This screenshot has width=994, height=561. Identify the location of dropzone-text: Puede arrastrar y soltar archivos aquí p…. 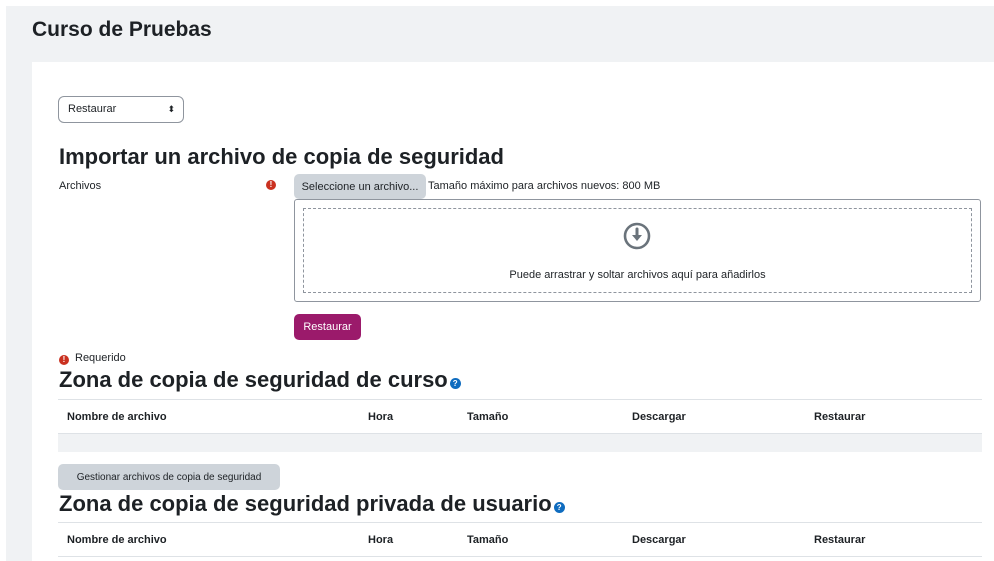
(637, 275).